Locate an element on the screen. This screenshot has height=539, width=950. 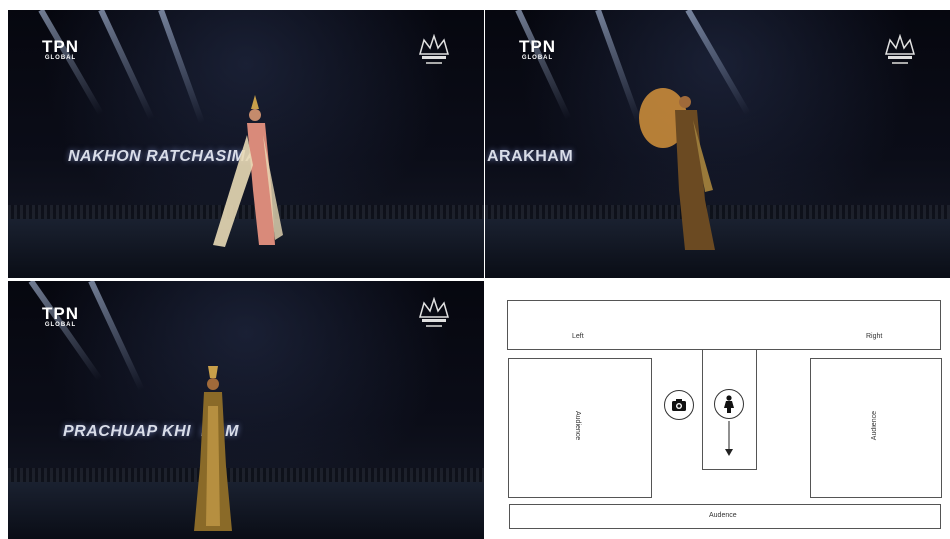
audience-right-label: Audience is located at coordinates (874, 426).